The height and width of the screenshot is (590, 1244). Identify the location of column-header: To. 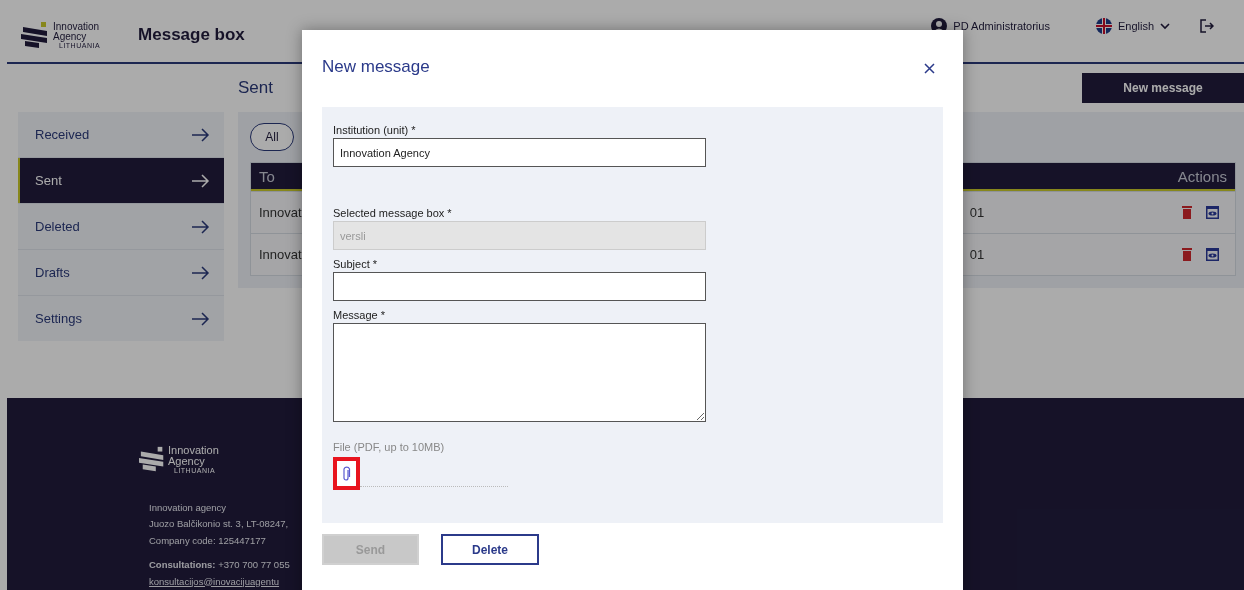
(267, 176).